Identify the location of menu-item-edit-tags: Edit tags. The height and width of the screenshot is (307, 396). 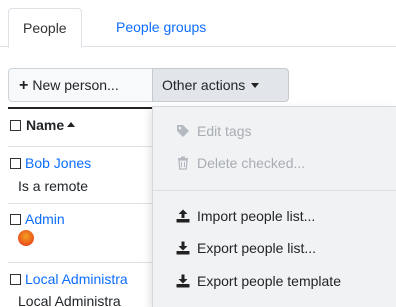
(214, 131).